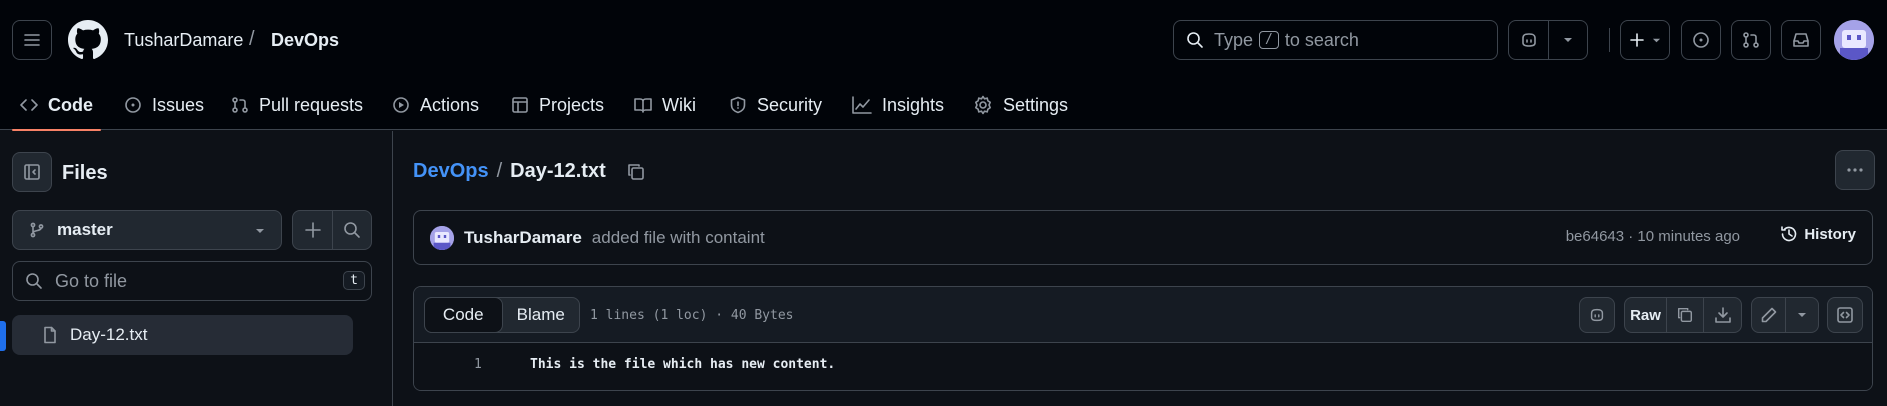 The image size is (1887, 406). I want to click on copilot-dropdown-button, so click(1568, 40).